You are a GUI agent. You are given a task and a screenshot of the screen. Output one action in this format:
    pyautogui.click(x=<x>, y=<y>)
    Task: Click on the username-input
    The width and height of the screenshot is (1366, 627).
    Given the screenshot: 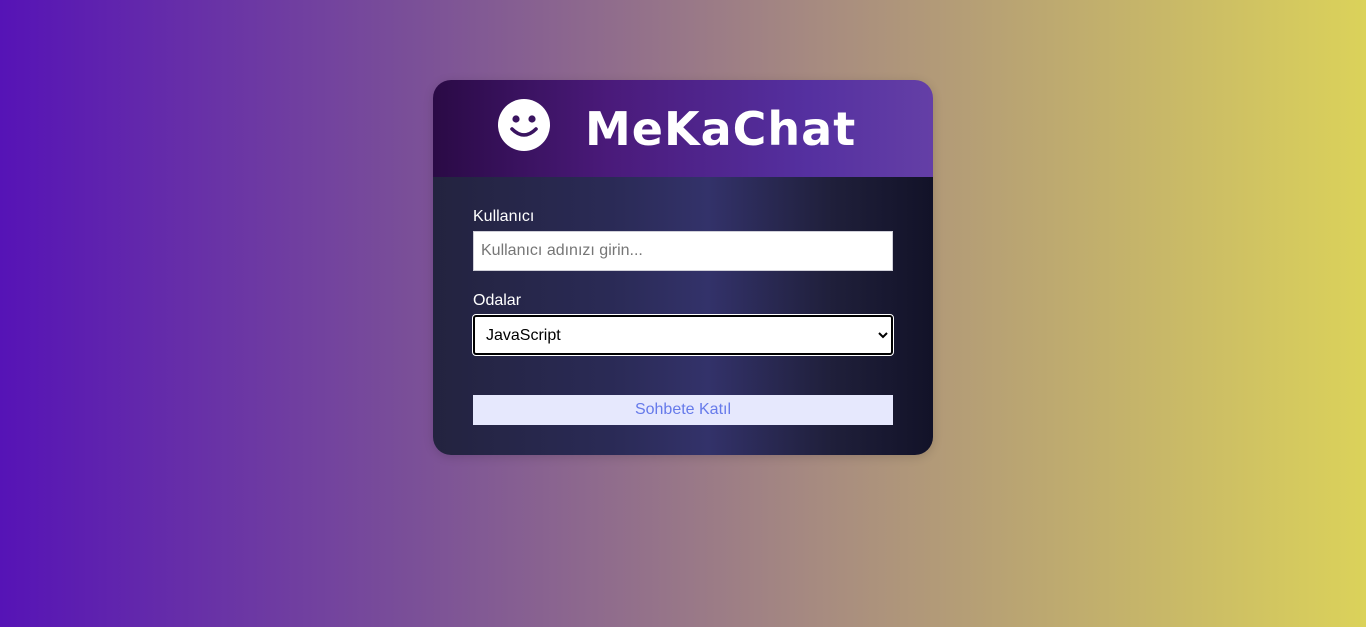 What is the action you would take?
    pyautogui.click(x=683, y=251)
    